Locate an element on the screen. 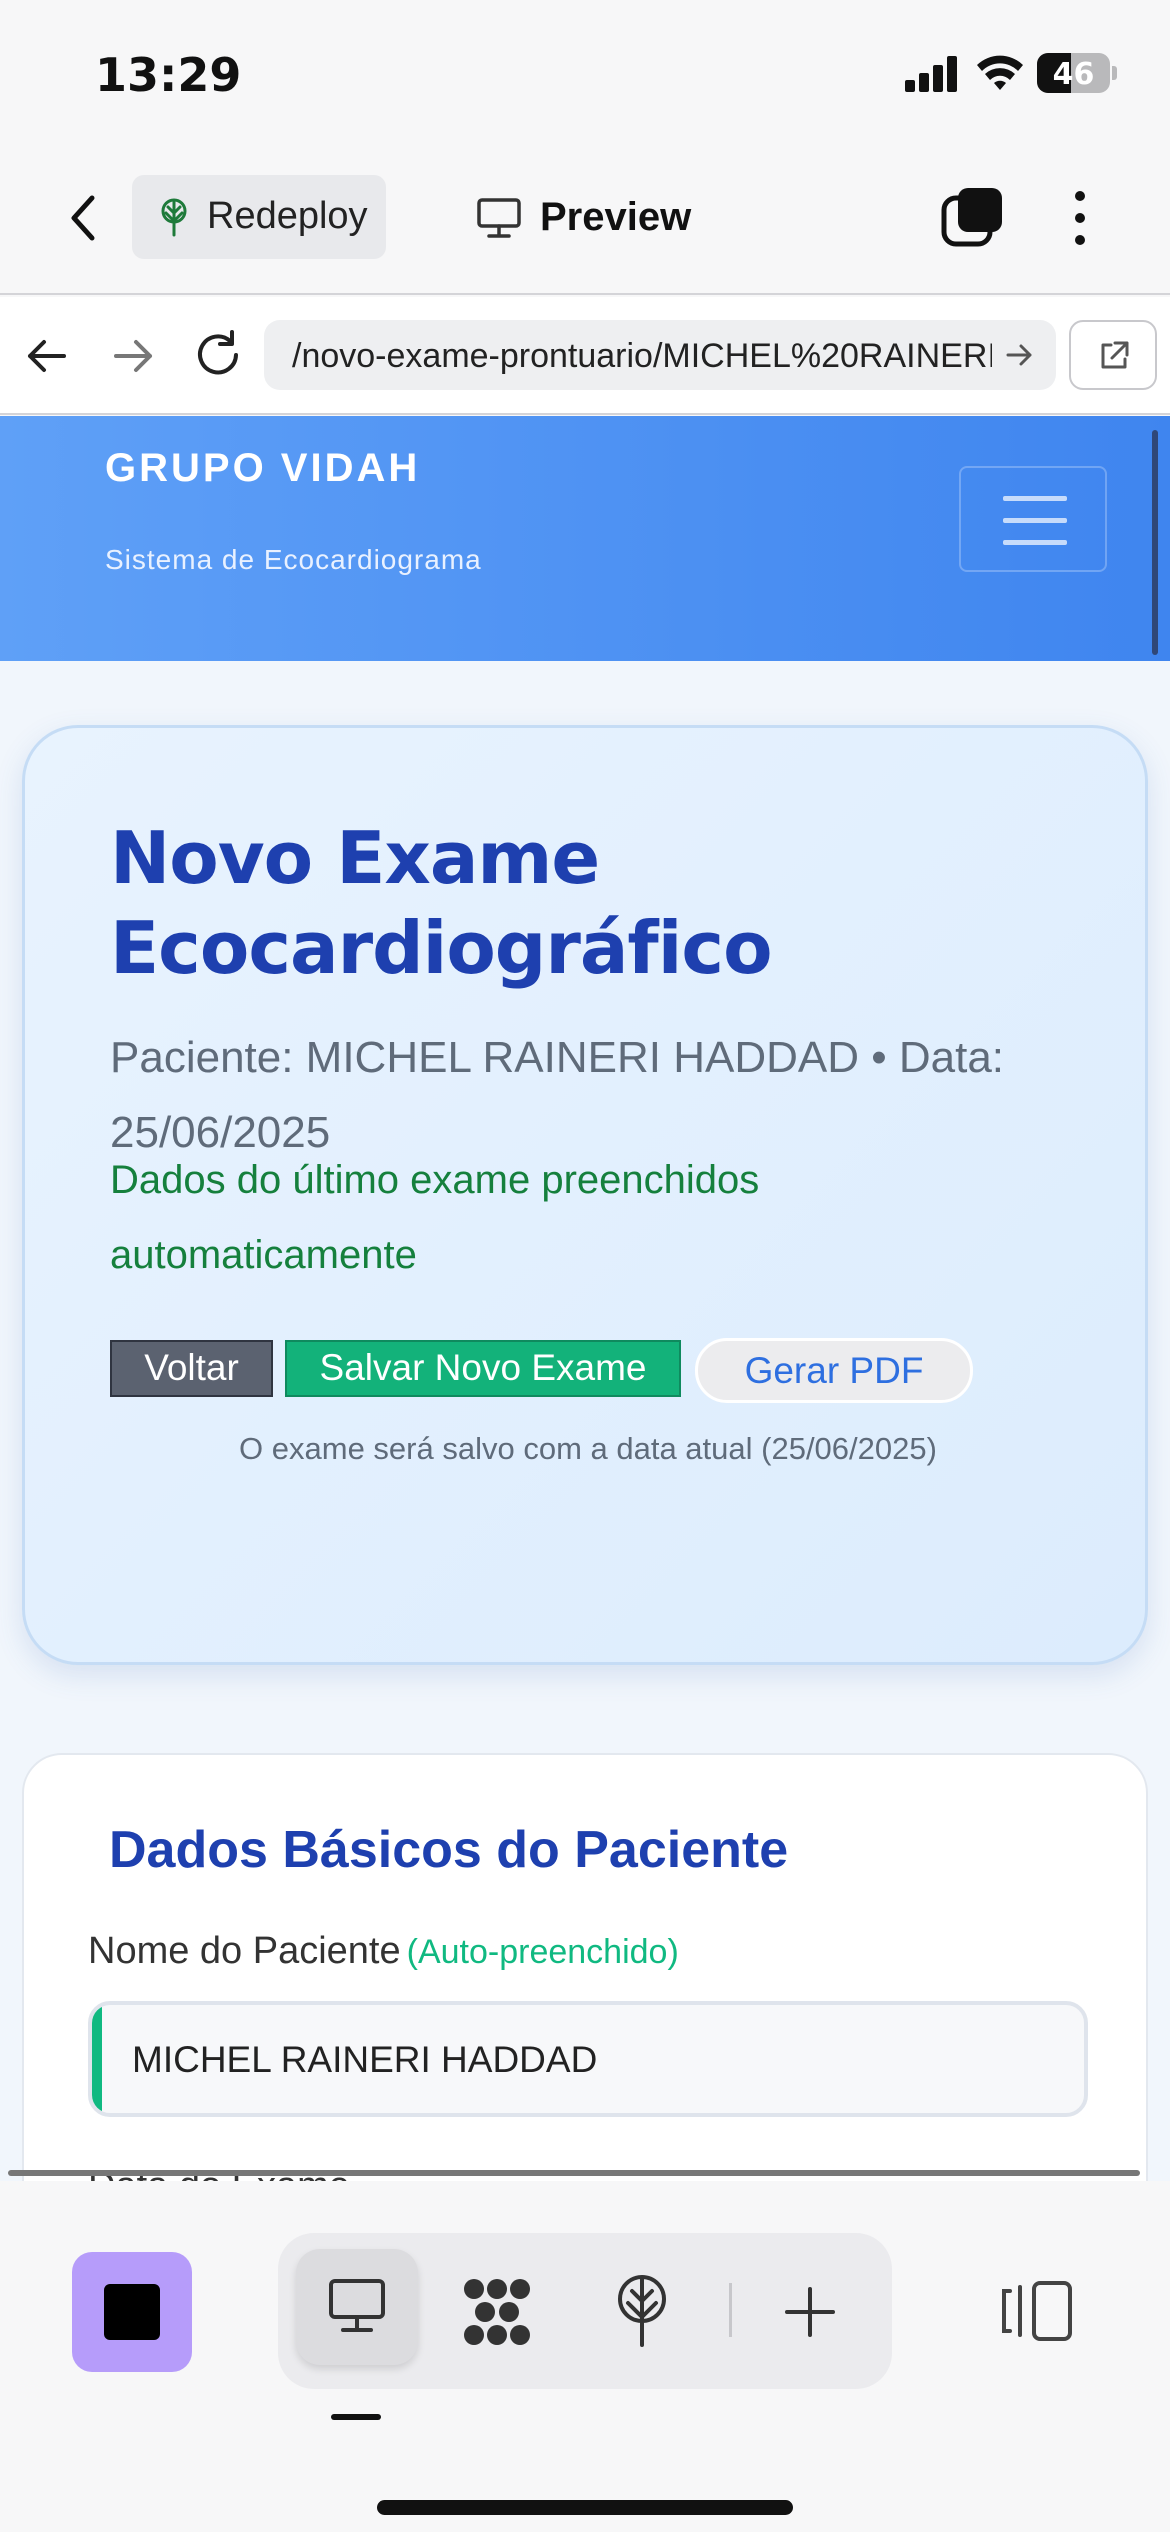 This screenshot has height=2532, width=1170. deploy-icon is located at coordinates (642, 2311).